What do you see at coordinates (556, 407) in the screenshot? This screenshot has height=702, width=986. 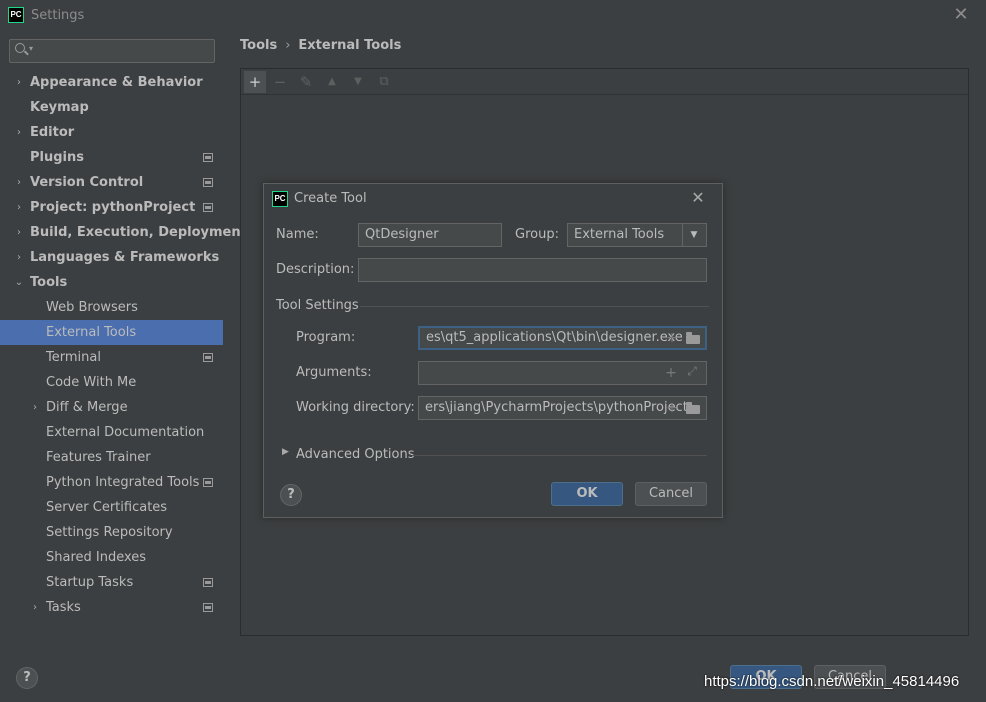 I see `working-directory-value: ers\jiang\PycharmProjects\pythonProject` at bounding box center [556, 407].